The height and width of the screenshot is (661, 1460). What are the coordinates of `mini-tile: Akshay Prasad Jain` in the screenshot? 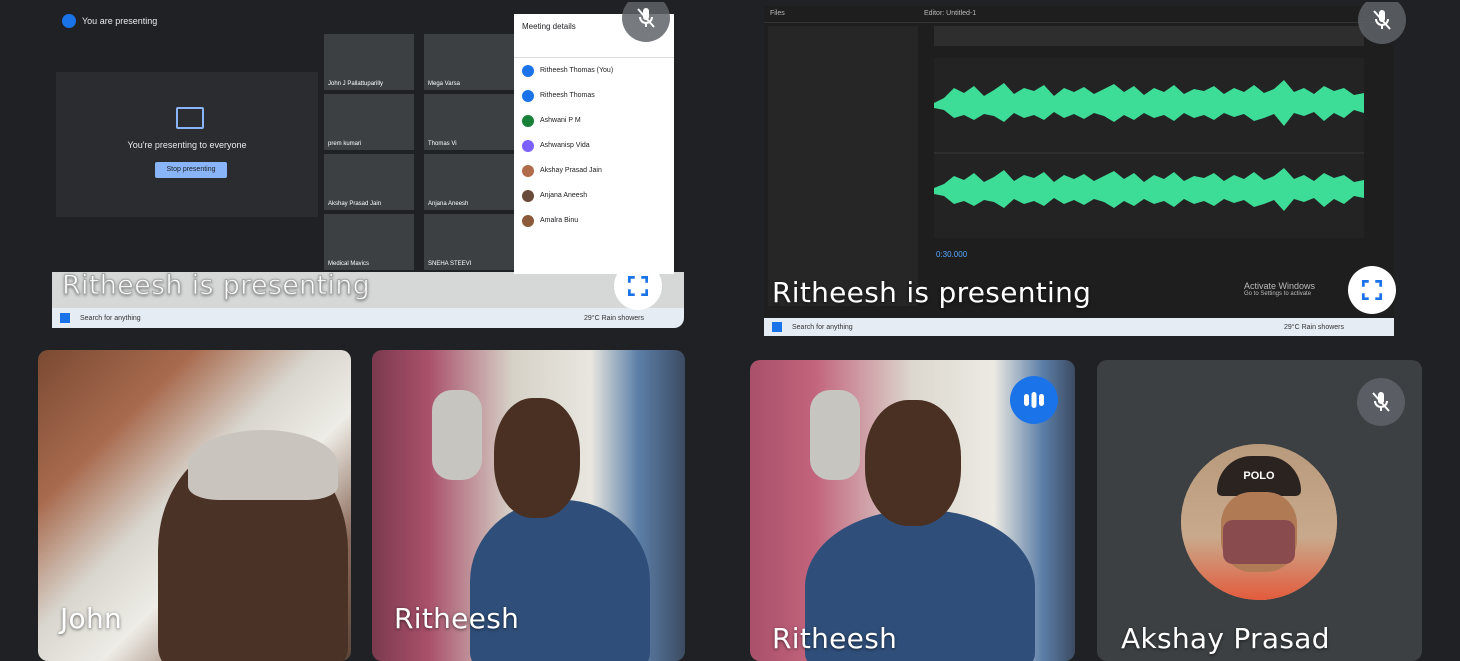 It's located at (369, 182).